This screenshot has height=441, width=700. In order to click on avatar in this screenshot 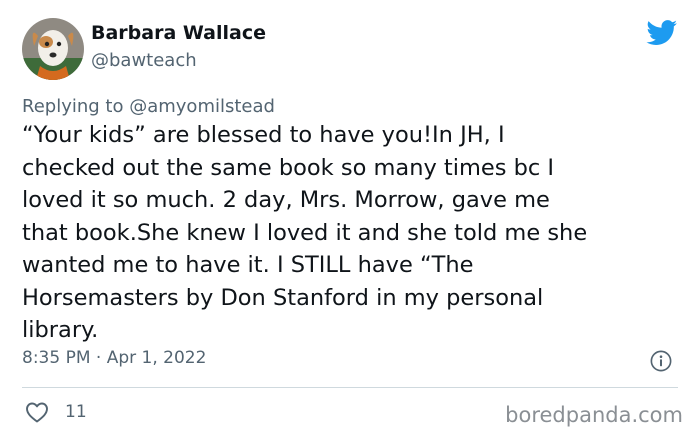, I will do `click(53, 49)`.